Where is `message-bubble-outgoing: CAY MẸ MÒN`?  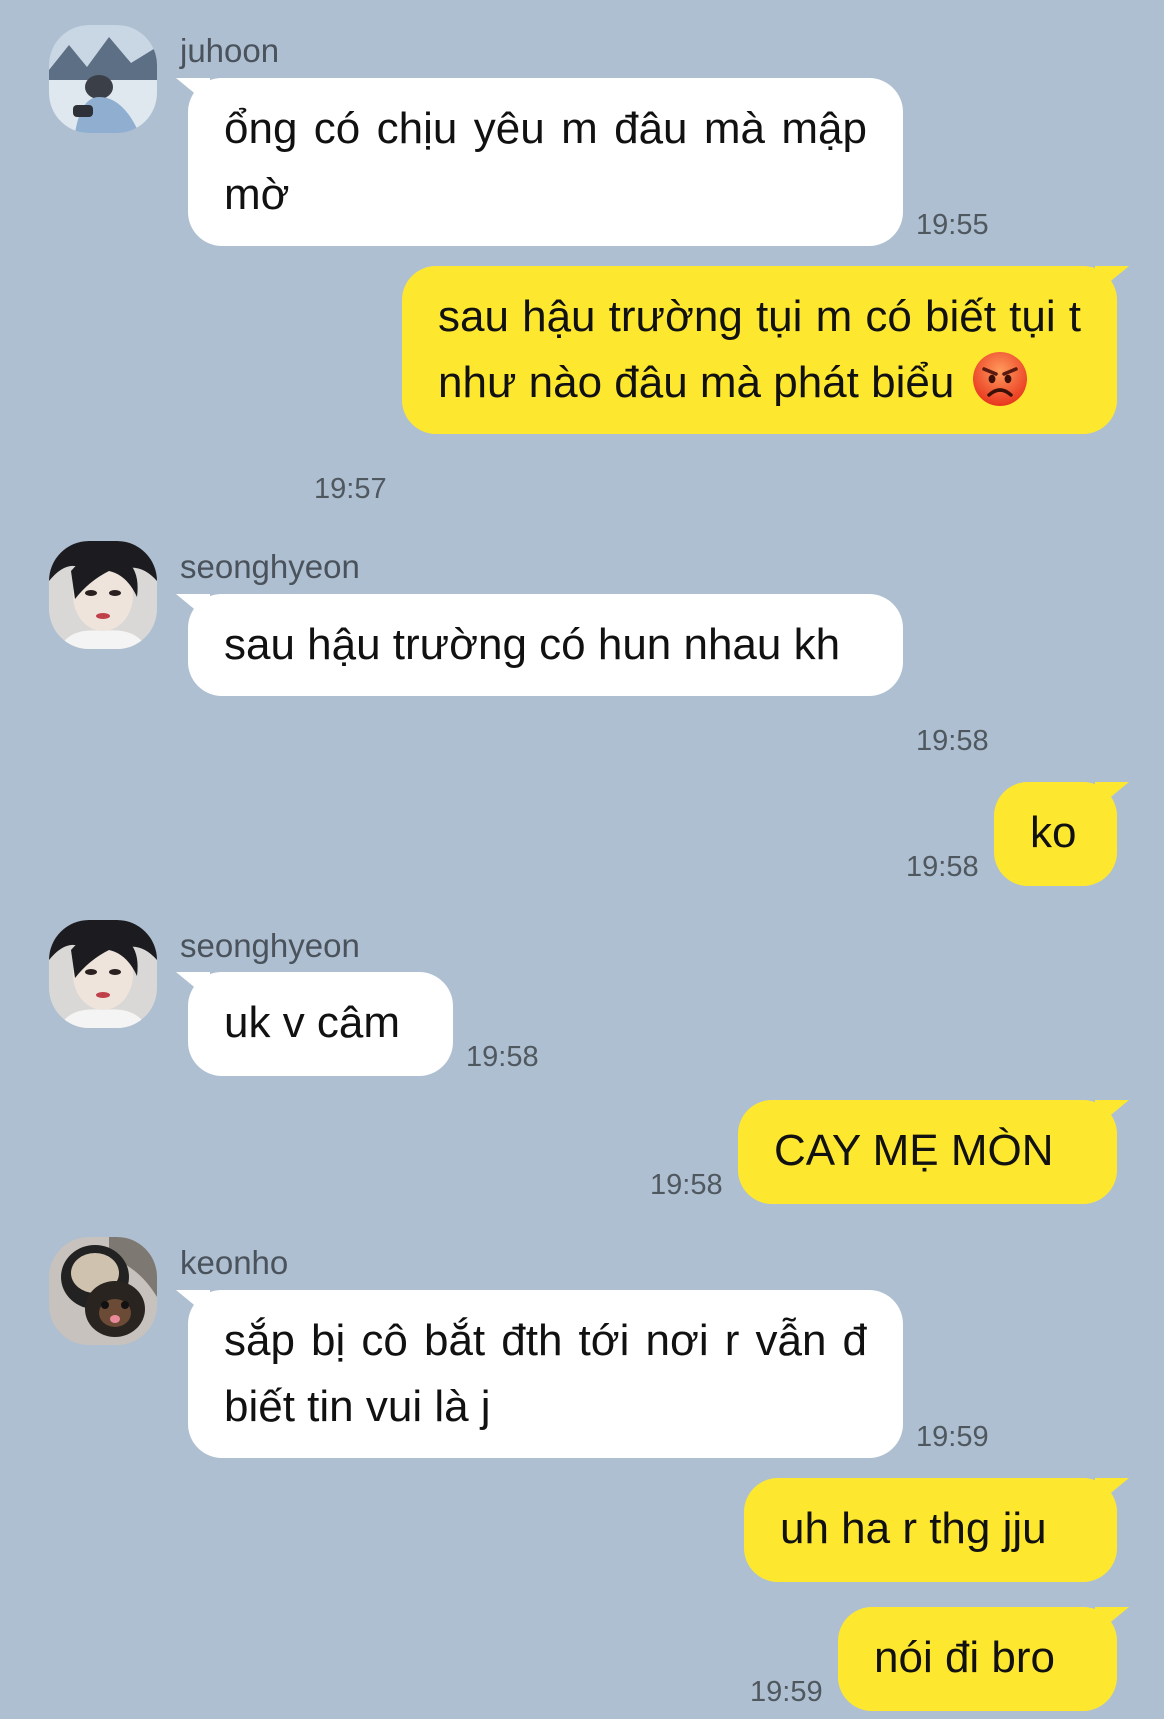 message-bubble-outgoing: CAY MẸ MÒN is located at coordinates (927, 1152).